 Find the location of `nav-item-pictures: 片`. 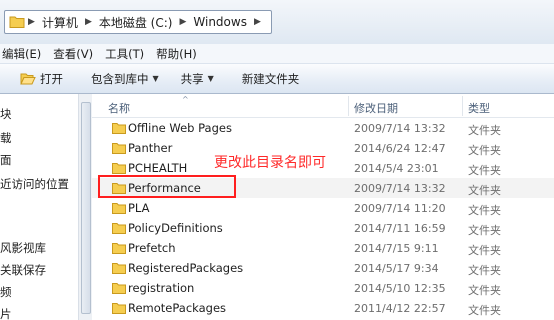

nav-item-pictures: 片 is located at coordinates (6, 313).